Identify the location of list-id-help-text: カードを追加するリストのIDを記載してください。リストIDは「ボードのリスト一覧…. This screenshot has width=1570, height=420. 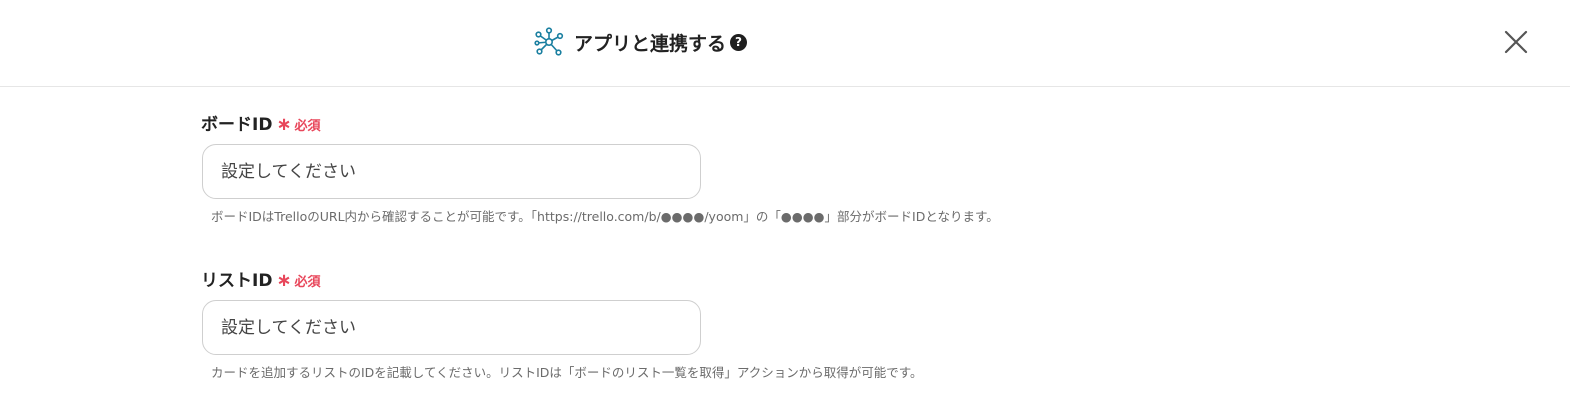
(567, 372).